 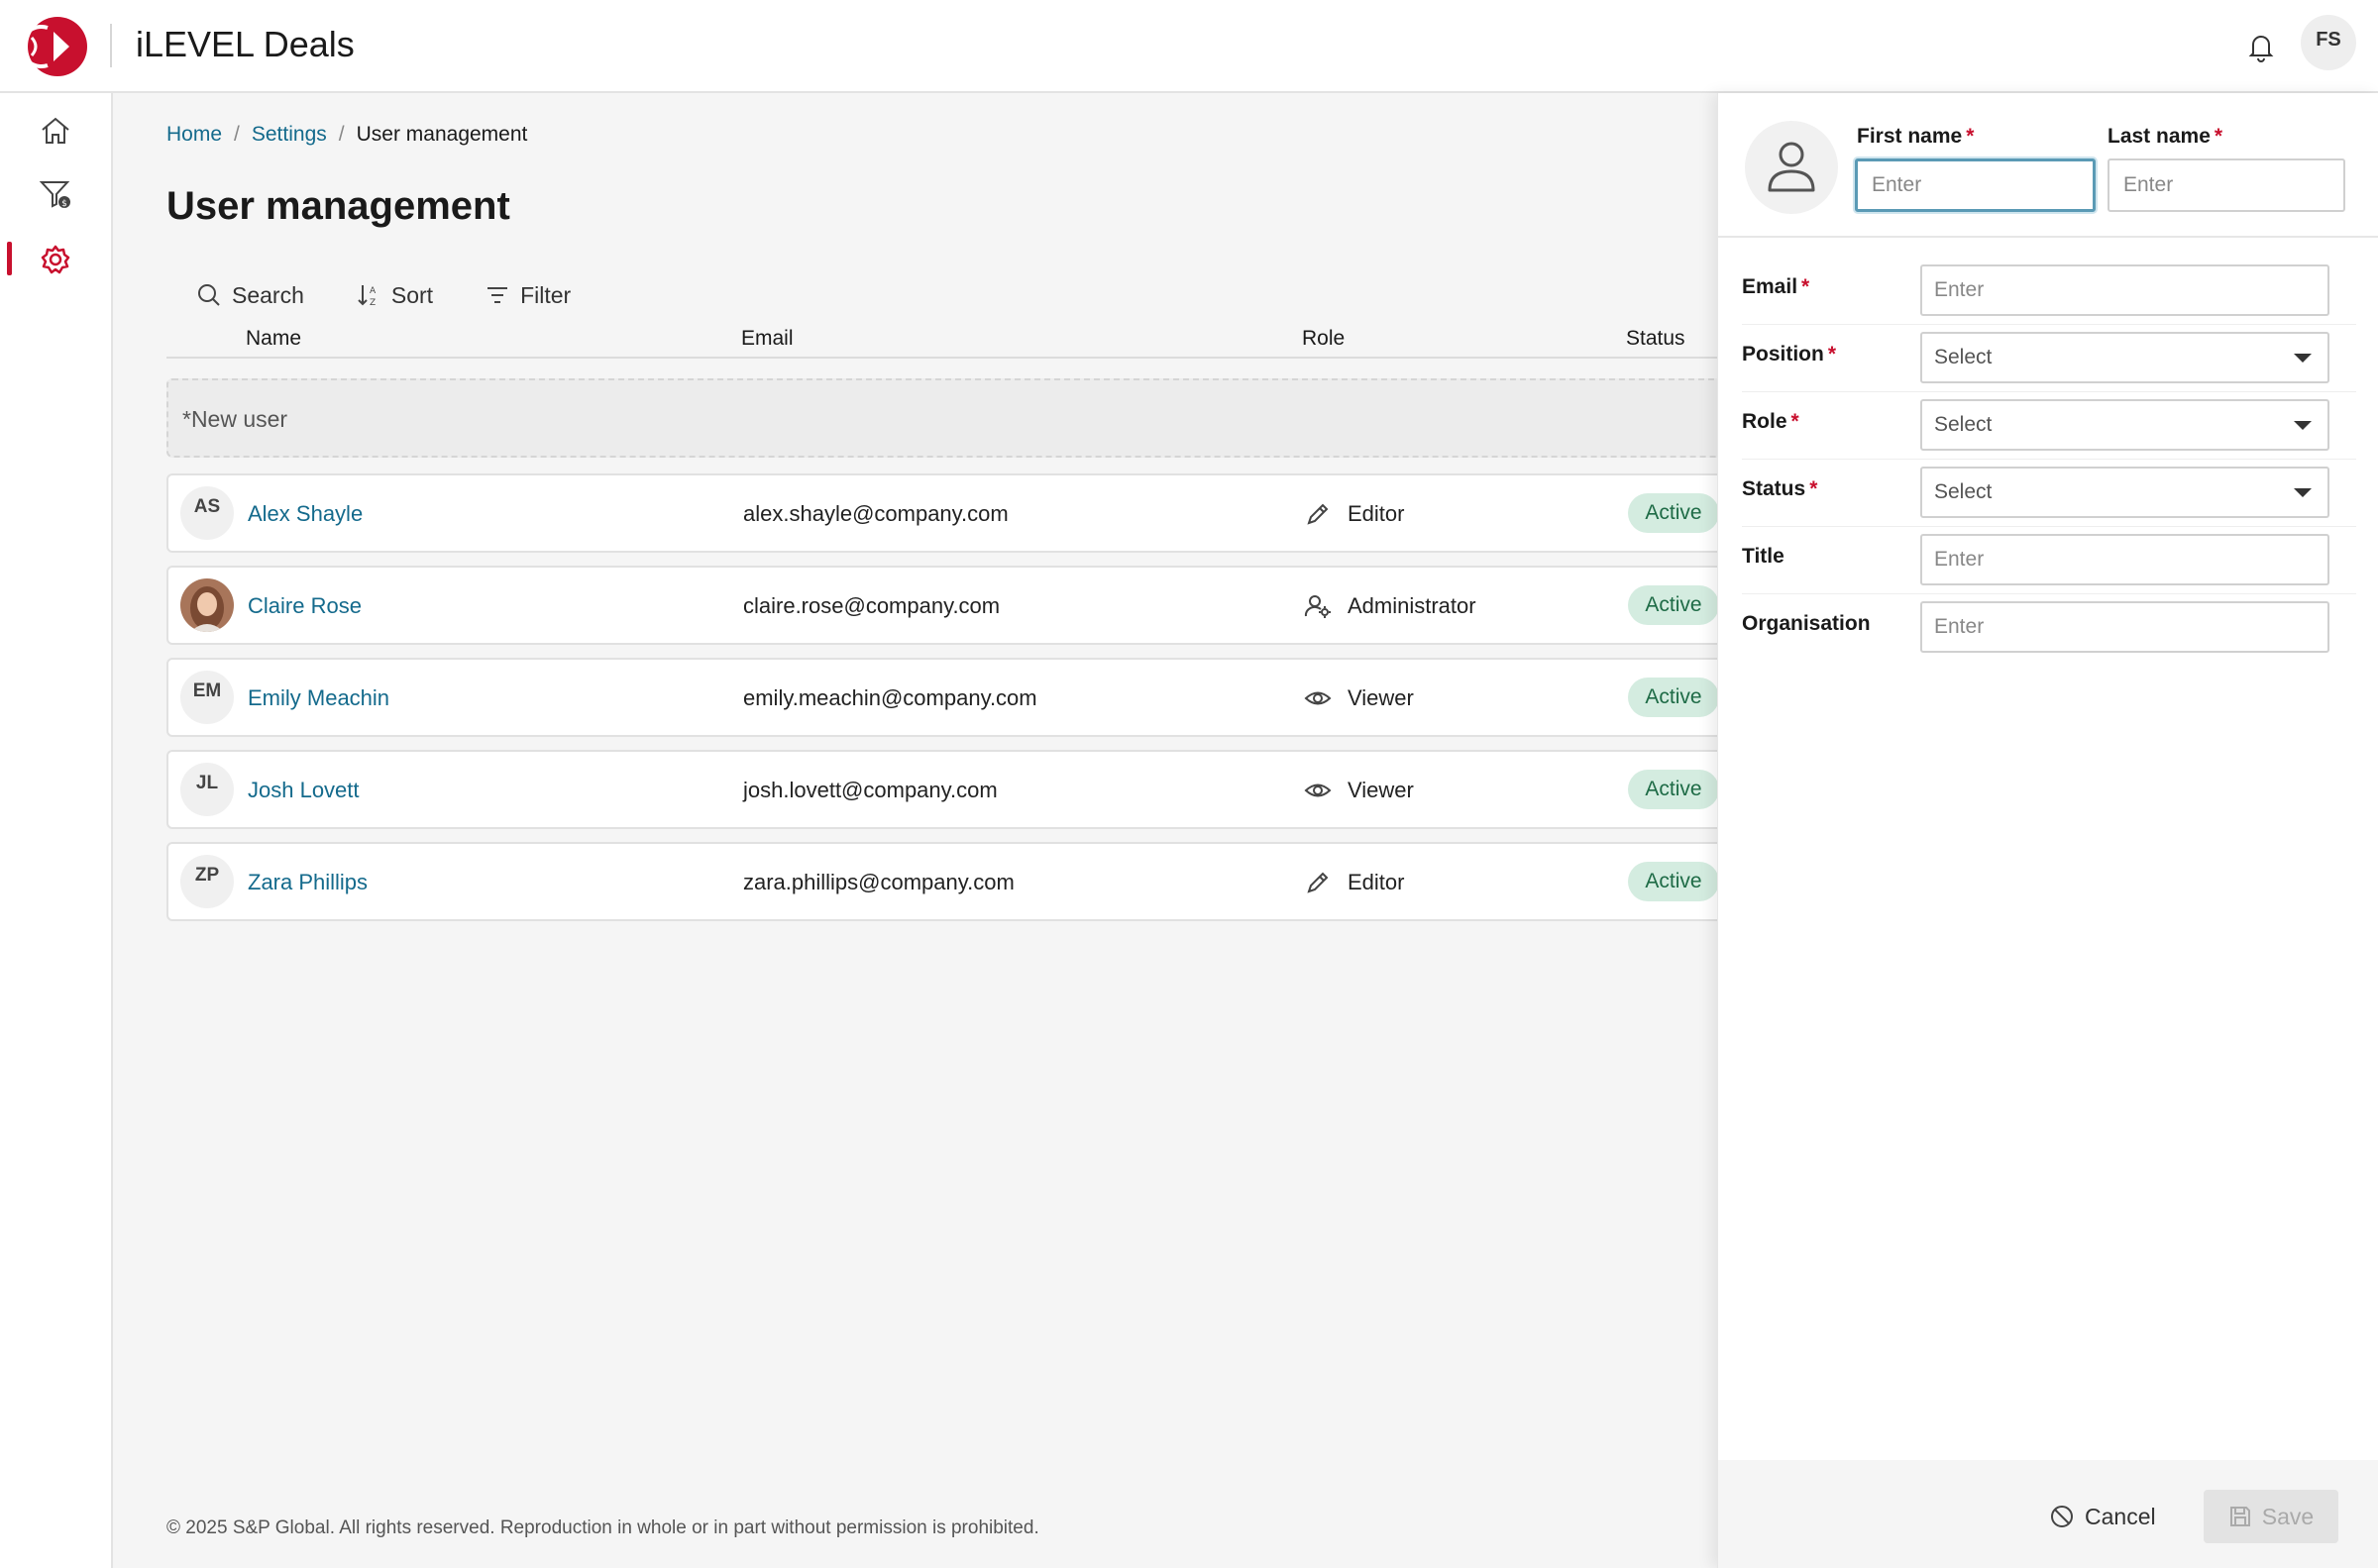 What do you see at coordinates (768, 339) in the screenshot?
I see `column-header-email: Email` at bounding box center [768, 339].